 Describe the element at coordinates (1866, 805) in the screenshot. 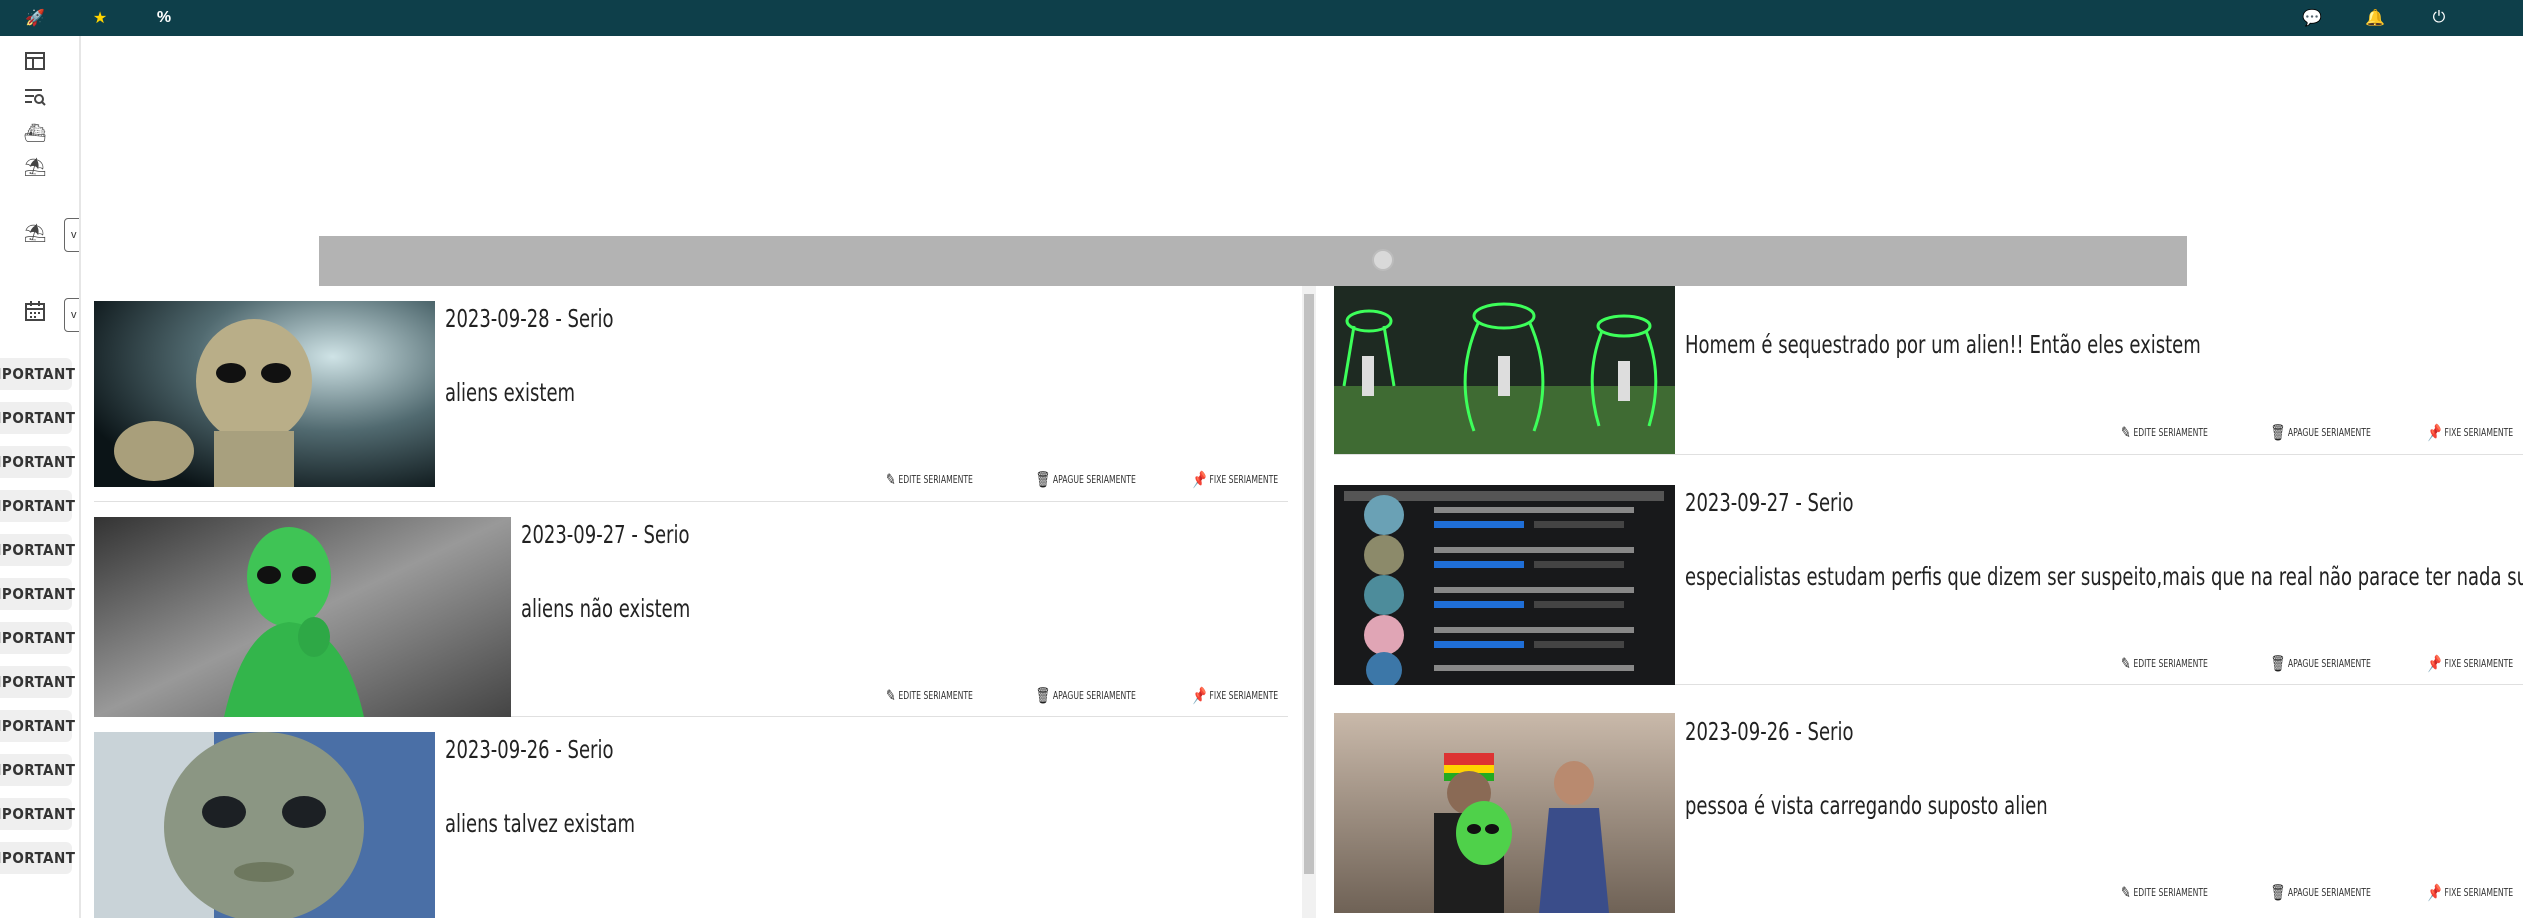

I see `post-description: pessoa é vista carregando suposto alien` at that location.